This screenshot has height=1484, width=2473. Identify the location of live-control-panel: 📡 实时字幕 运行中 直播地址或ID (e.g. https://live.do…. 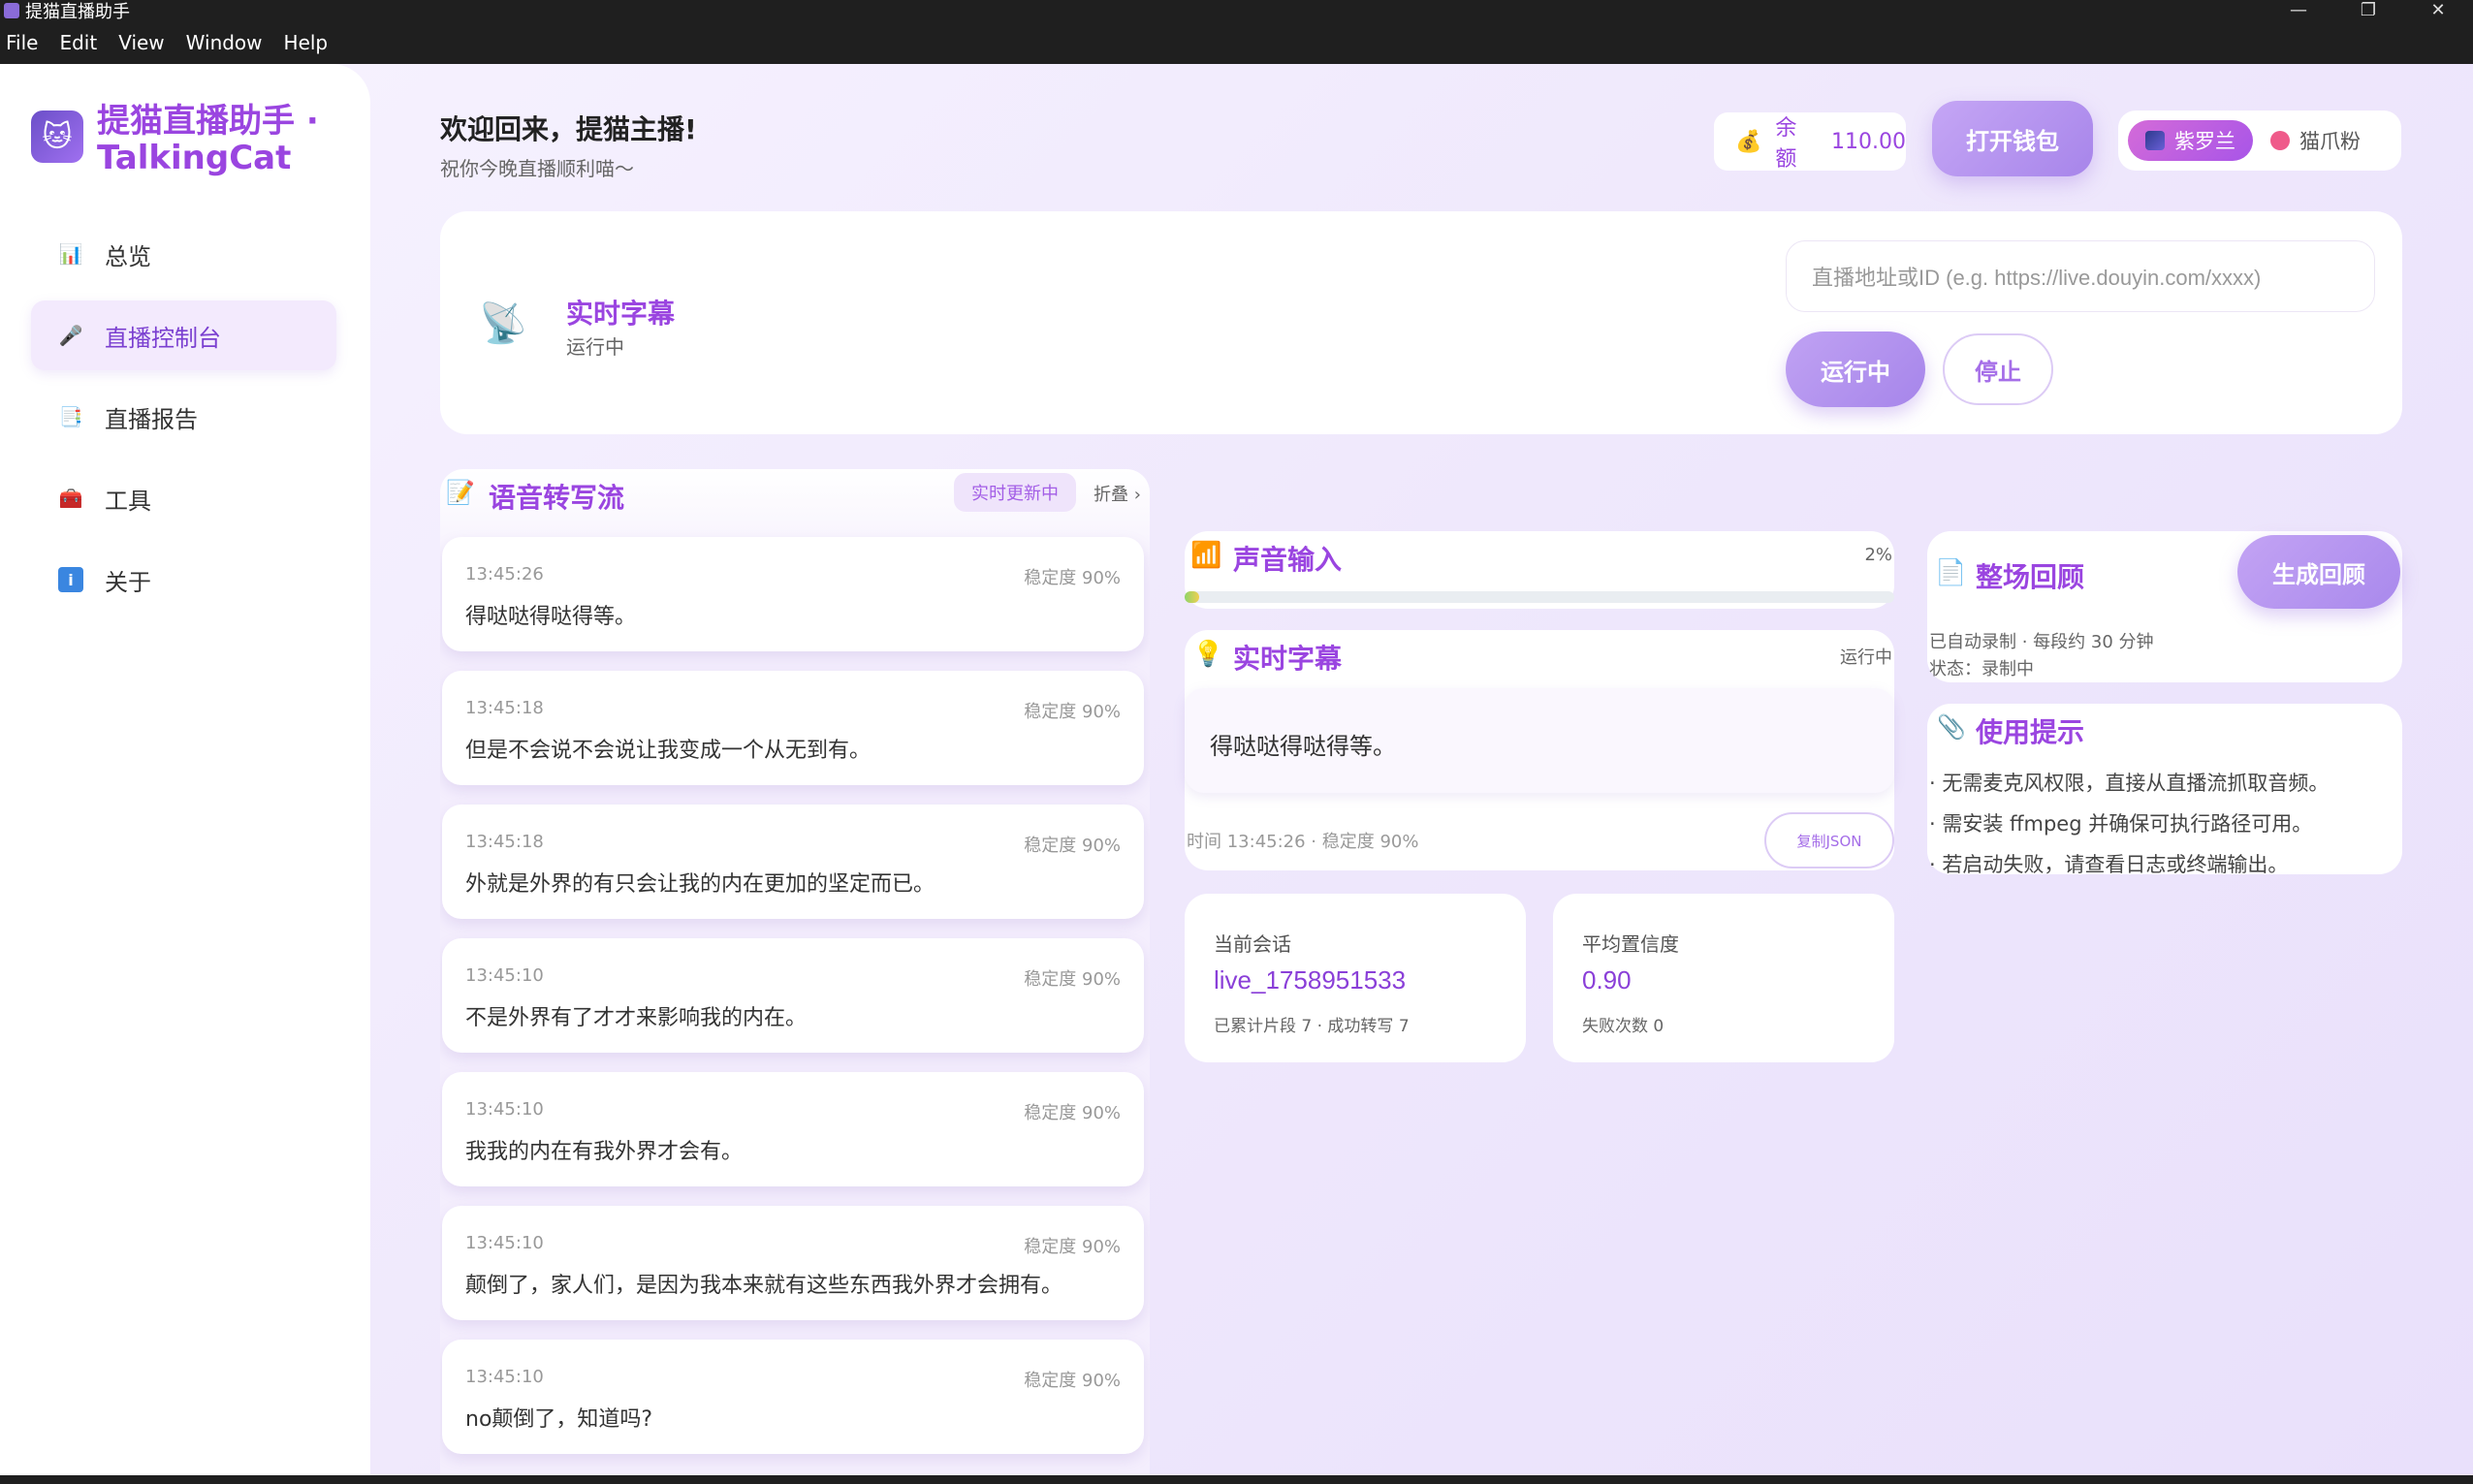
(1421, 322).